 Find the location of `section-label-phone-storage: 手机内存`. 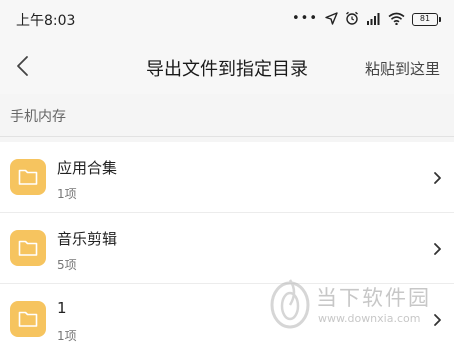

section-label-phone-storage: 手机内存 is located at coordinates (38, 117).